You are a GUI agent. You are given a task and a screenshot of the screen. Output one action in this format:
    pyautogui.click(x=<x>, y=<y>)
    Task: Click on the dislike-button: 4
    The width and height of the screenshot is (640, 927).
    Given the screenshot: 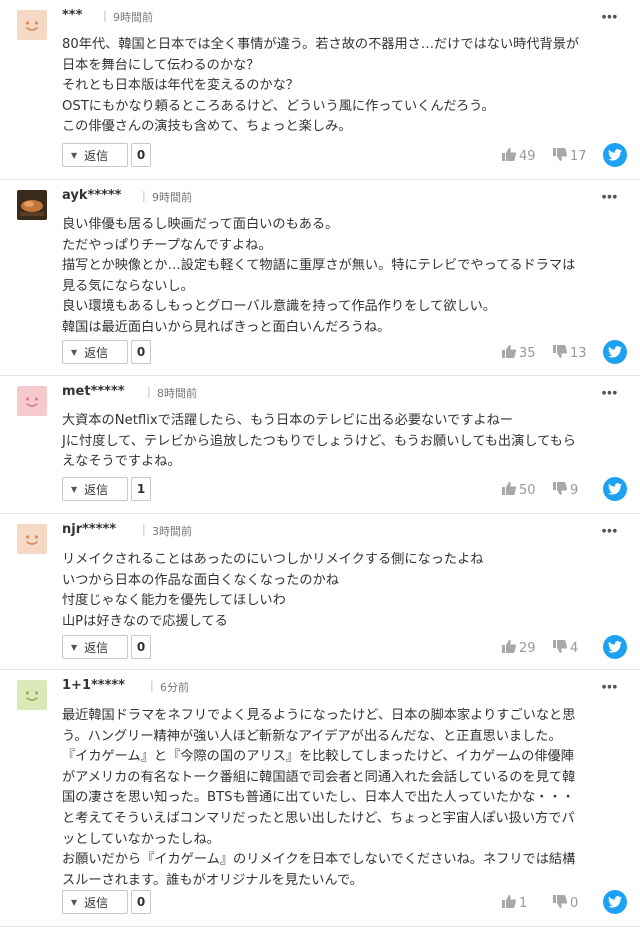 What is the action you would take?
    pyautogui.click(x=565, y=648)
    